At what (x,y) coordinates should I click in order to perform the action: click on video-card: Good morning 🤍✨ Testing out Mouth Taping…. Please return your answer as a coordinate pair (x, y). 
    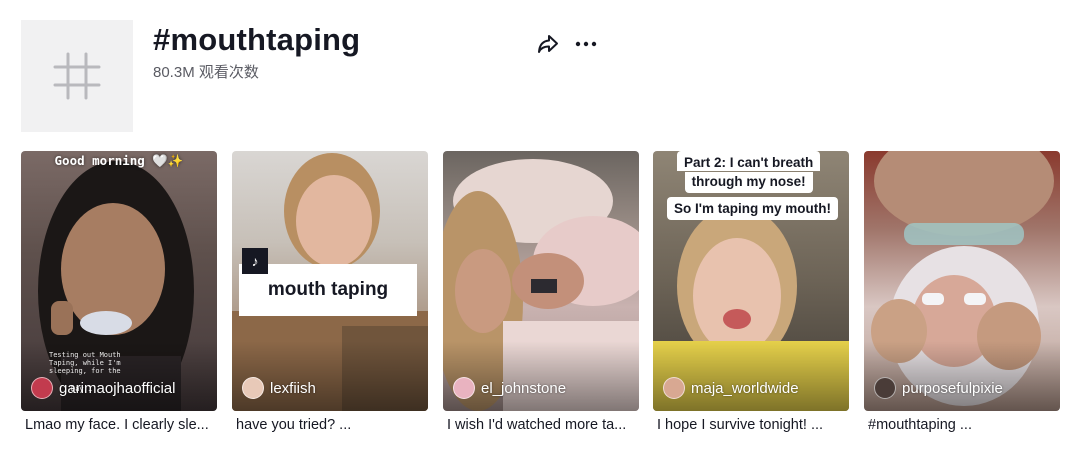
    Looking at the image, I should click on (119, 292).